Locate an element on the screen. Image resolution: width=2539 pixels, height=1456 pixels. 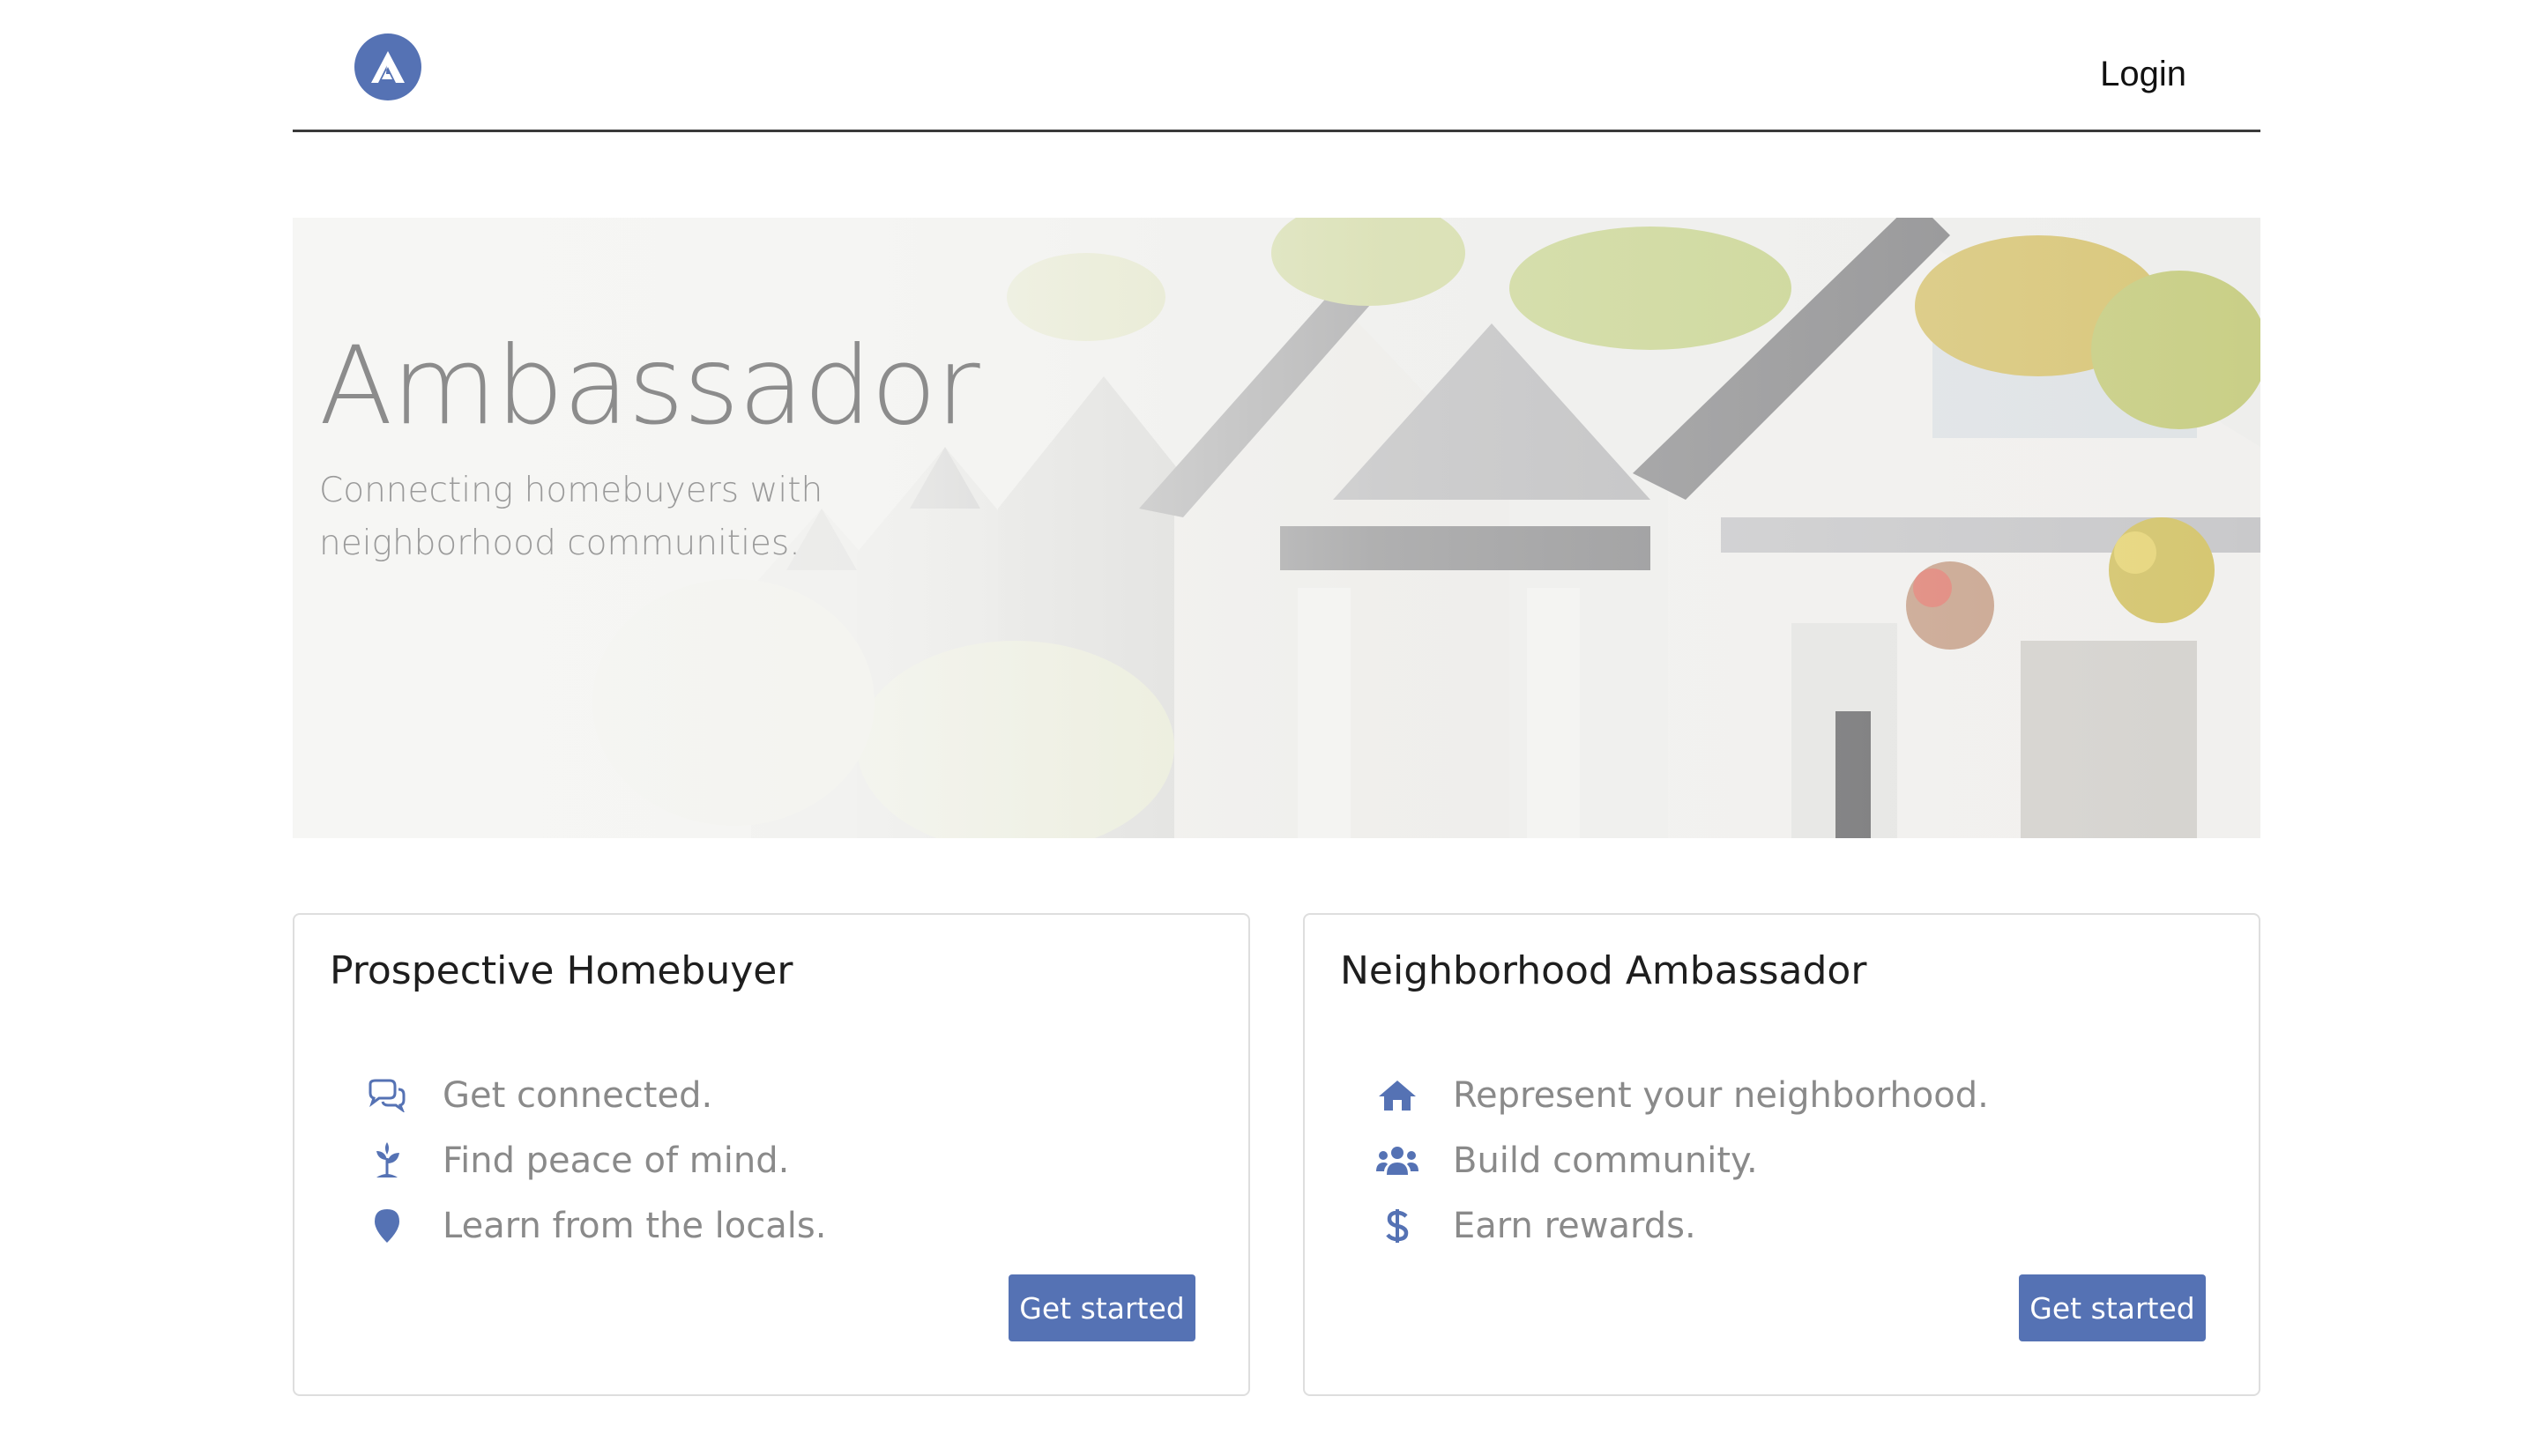
list-item: Earn rewards. is located at coordinates (1682, 1226).